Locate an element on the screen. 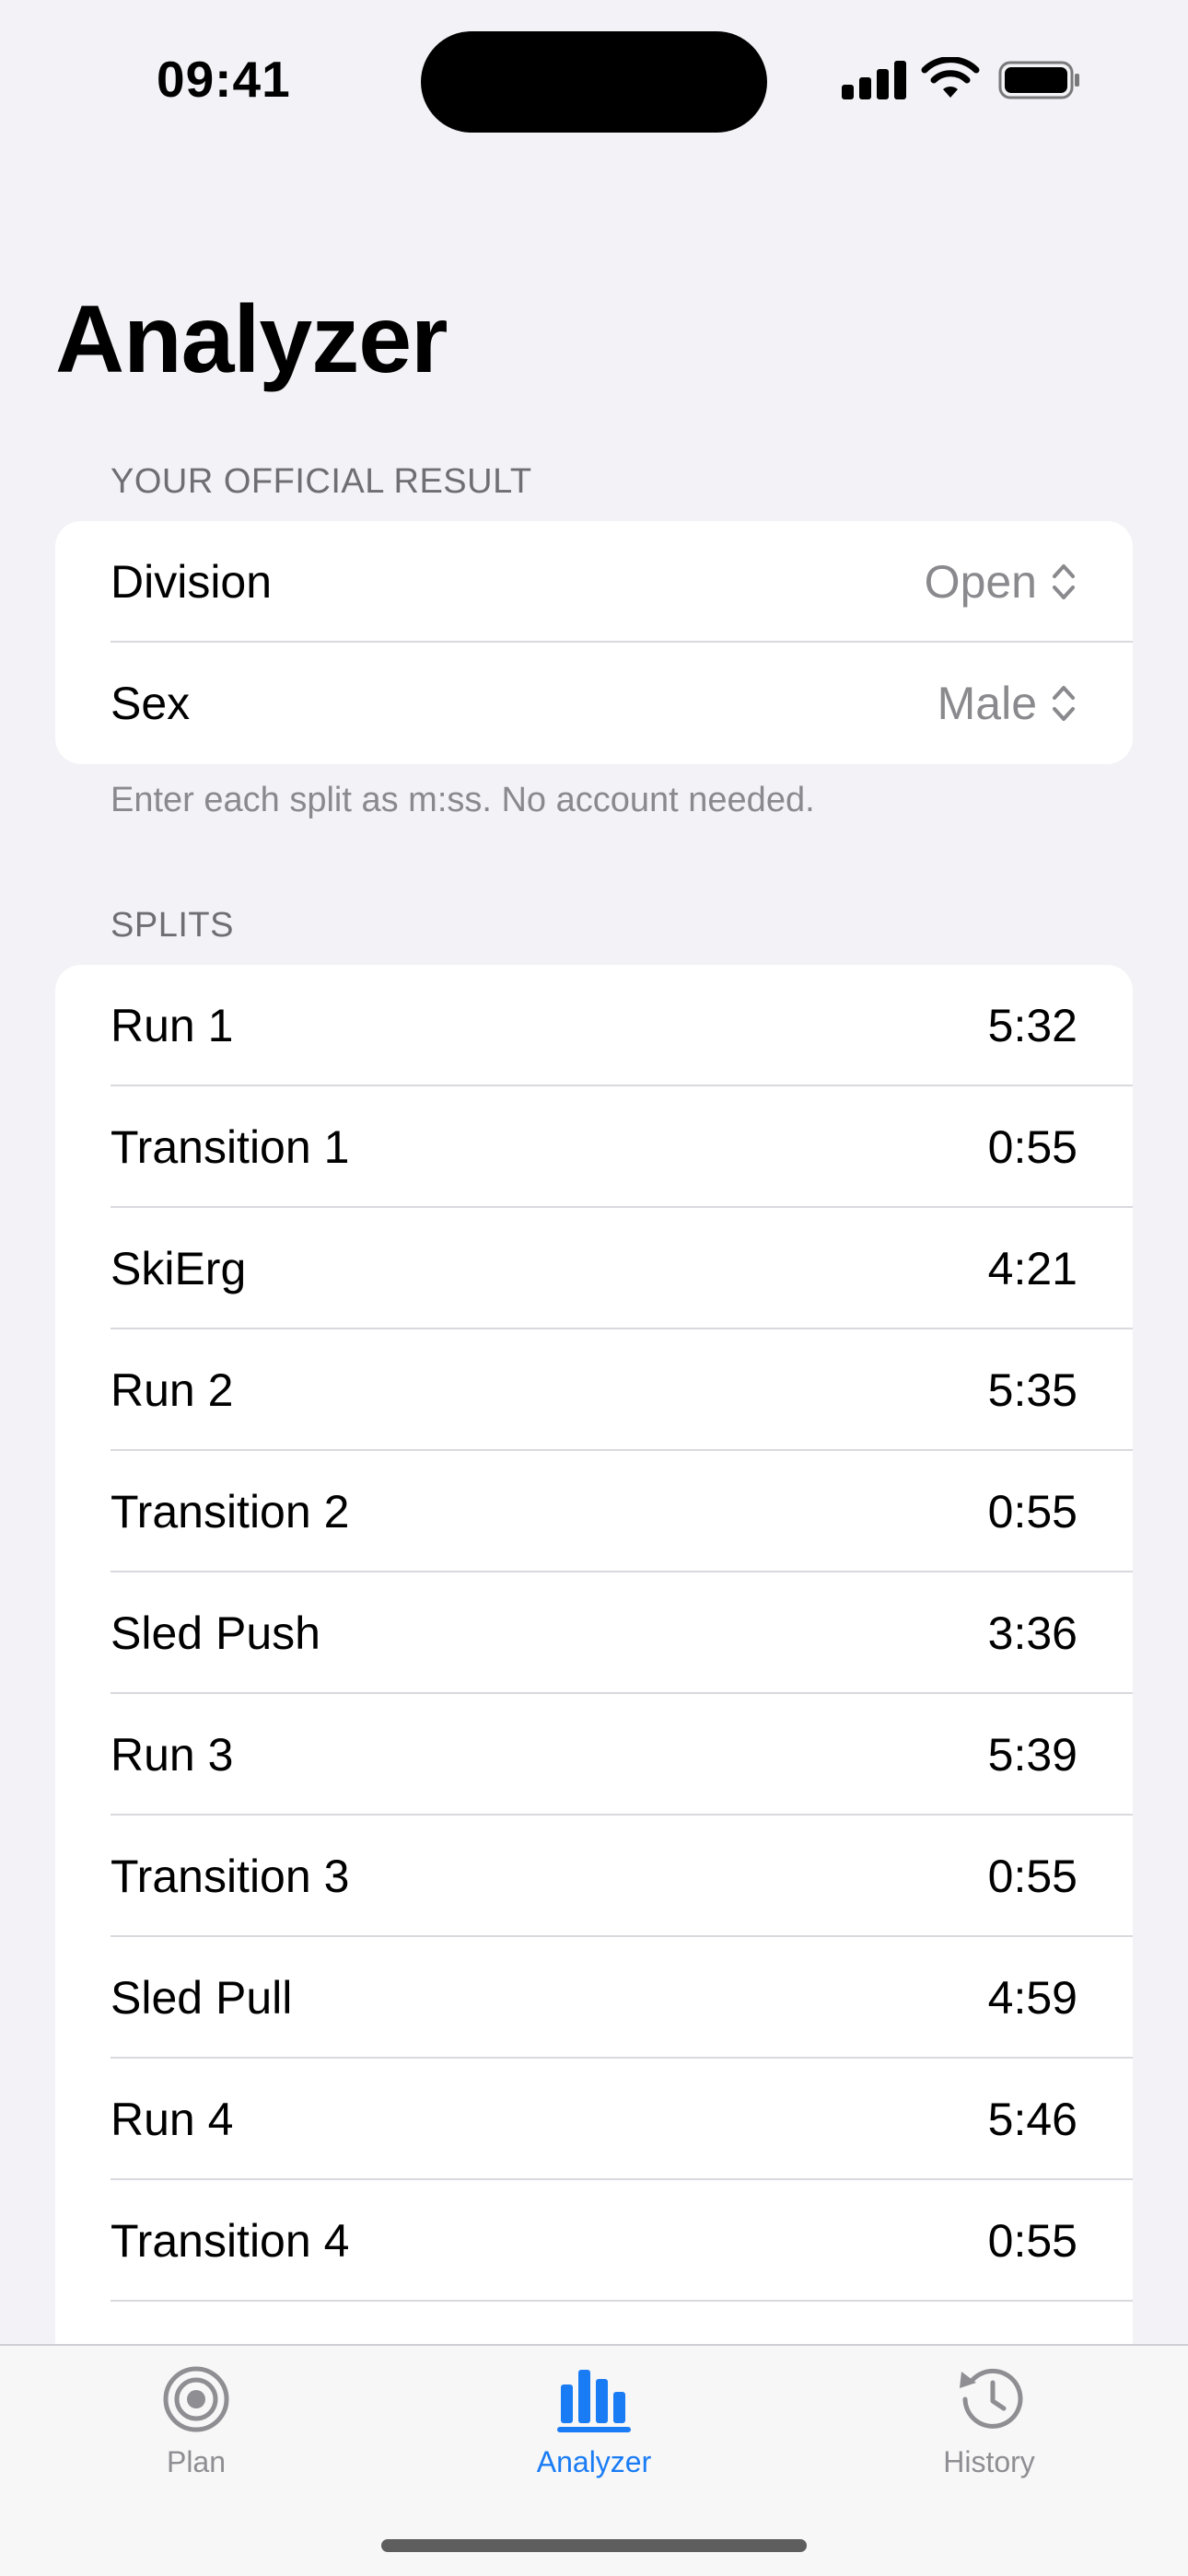 The height and width of the screenshot is (2576, 1188). split-row: Transition 4 0:55 is located at coordinates (594, 2241).